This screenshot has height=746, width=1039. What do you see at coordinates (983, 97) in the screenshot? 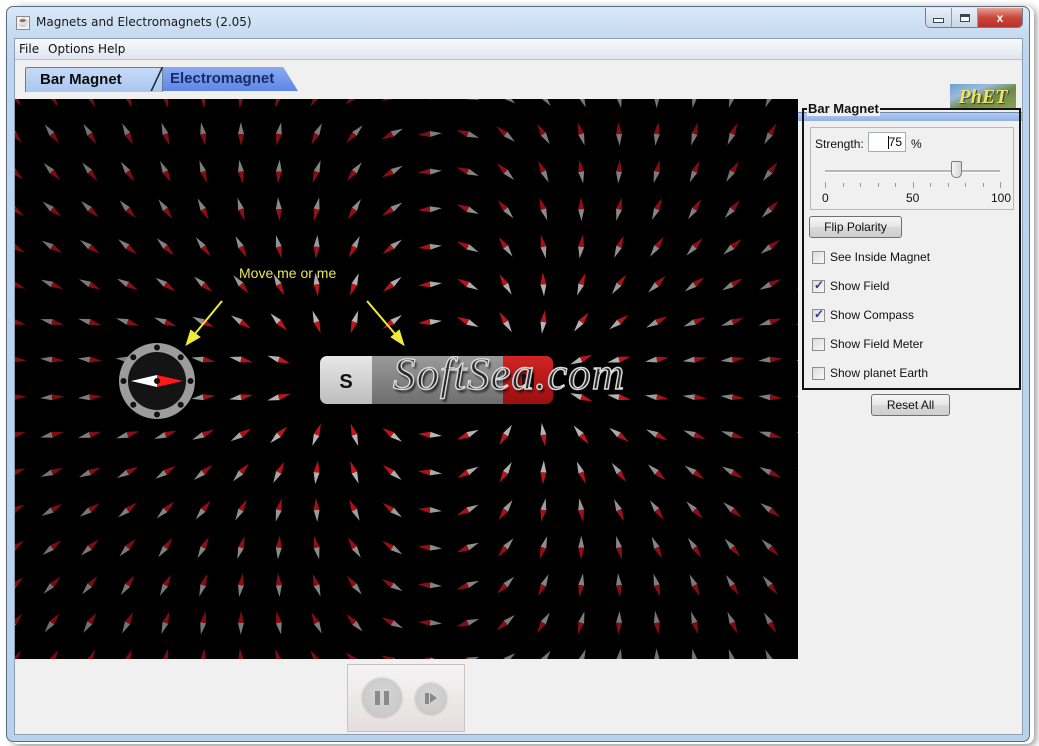
I see `phet-logo: PhET` at bounding box center [983, 97].